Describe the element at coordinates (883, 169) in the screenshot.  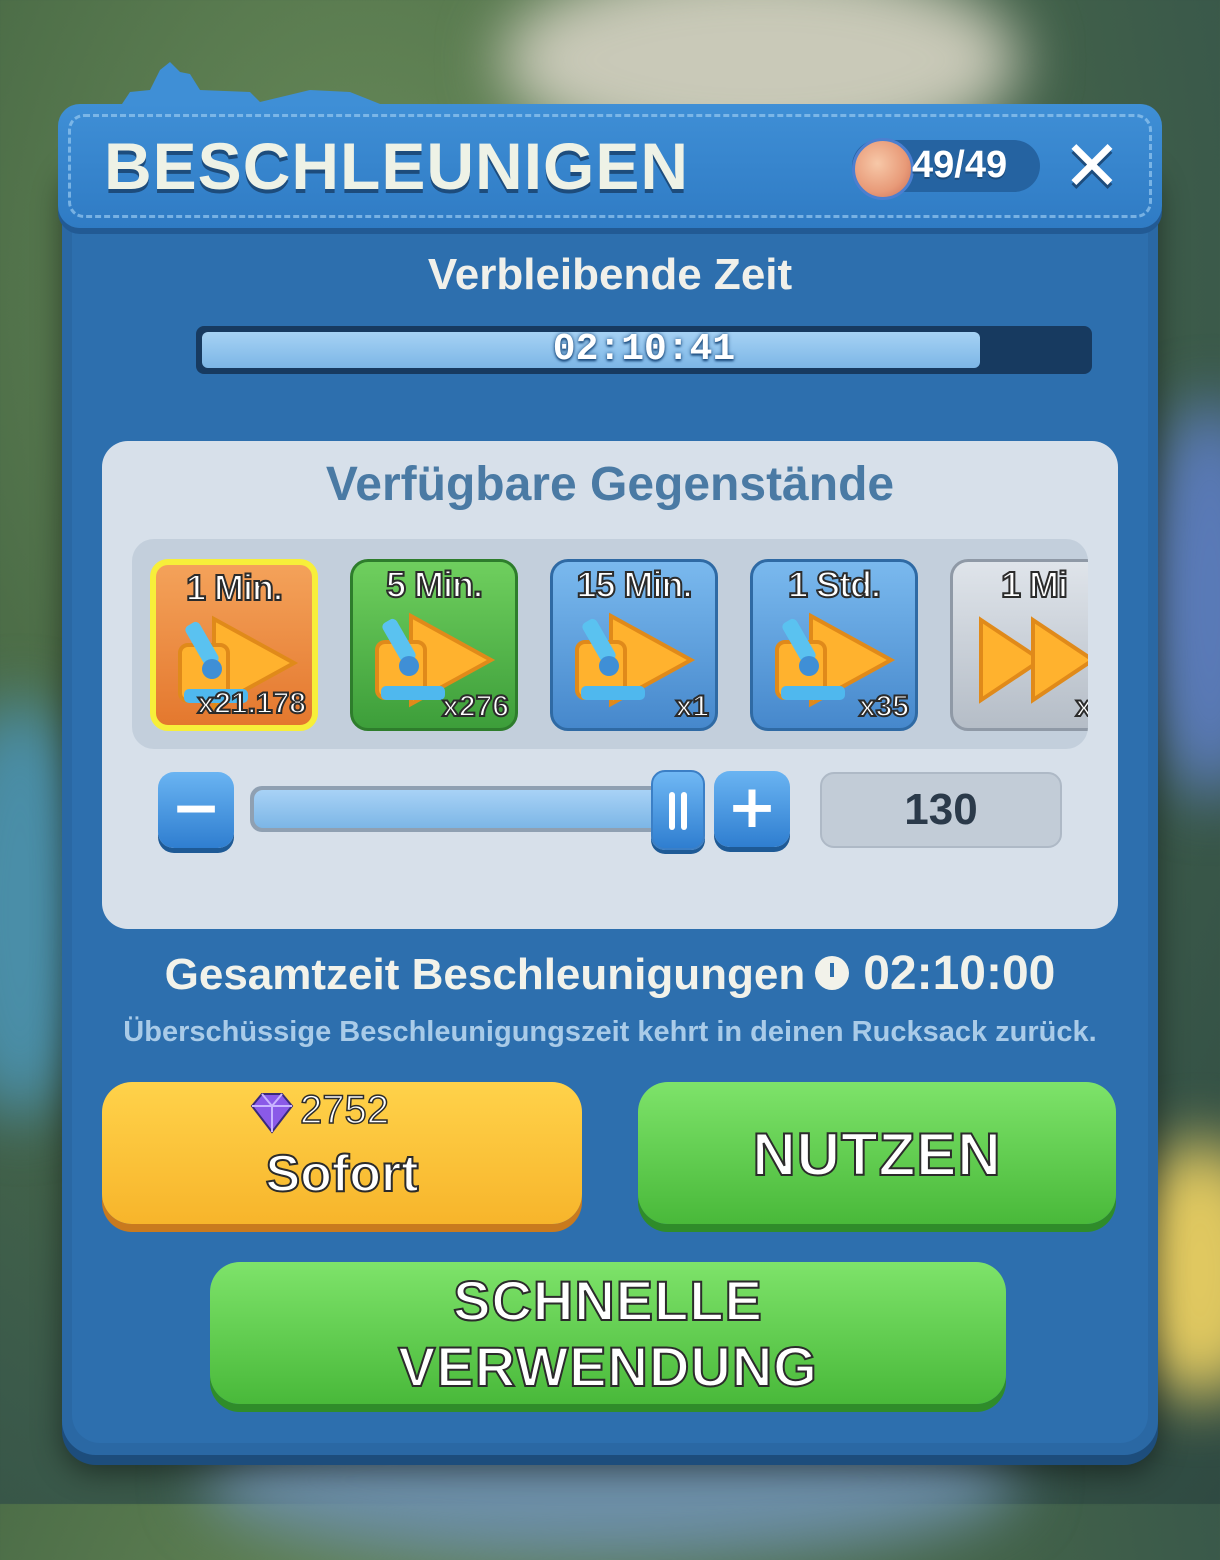
I see `handshake-icon` at that location.